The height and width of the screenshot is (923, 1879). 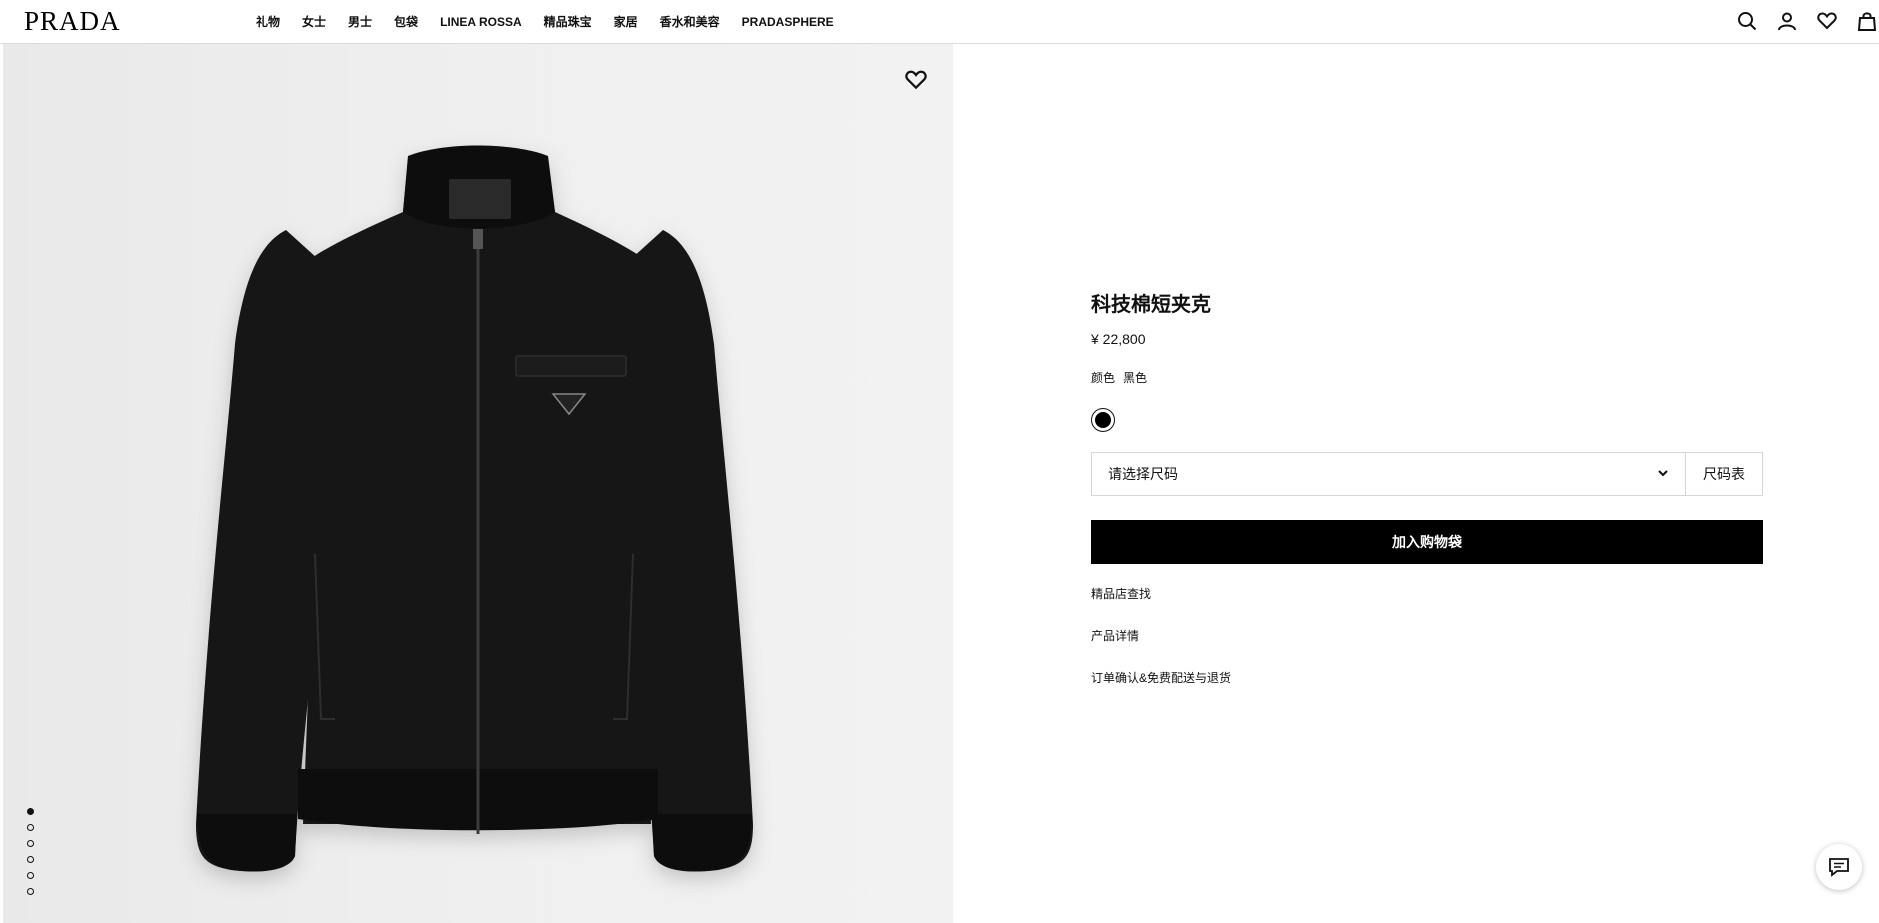 What do you see at coordinates (1427, 678) in the screenshot?
I see `shipping-returns-link: 订单确认&免费配送与退货` at bounding box center [1427, 678].